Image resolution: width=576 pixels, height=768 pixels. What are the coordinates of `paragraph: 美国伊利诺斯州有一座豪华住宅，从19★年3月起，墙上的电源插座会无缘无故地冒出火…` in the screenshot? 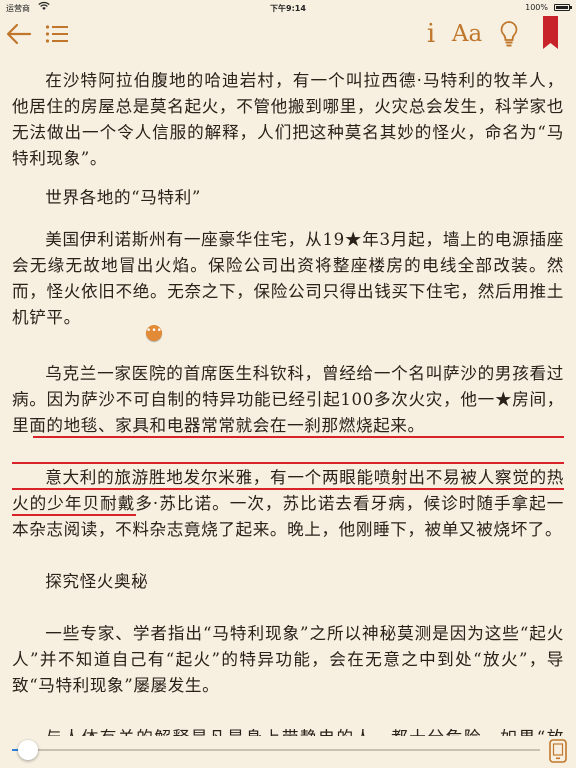 It's located at (288, 278).